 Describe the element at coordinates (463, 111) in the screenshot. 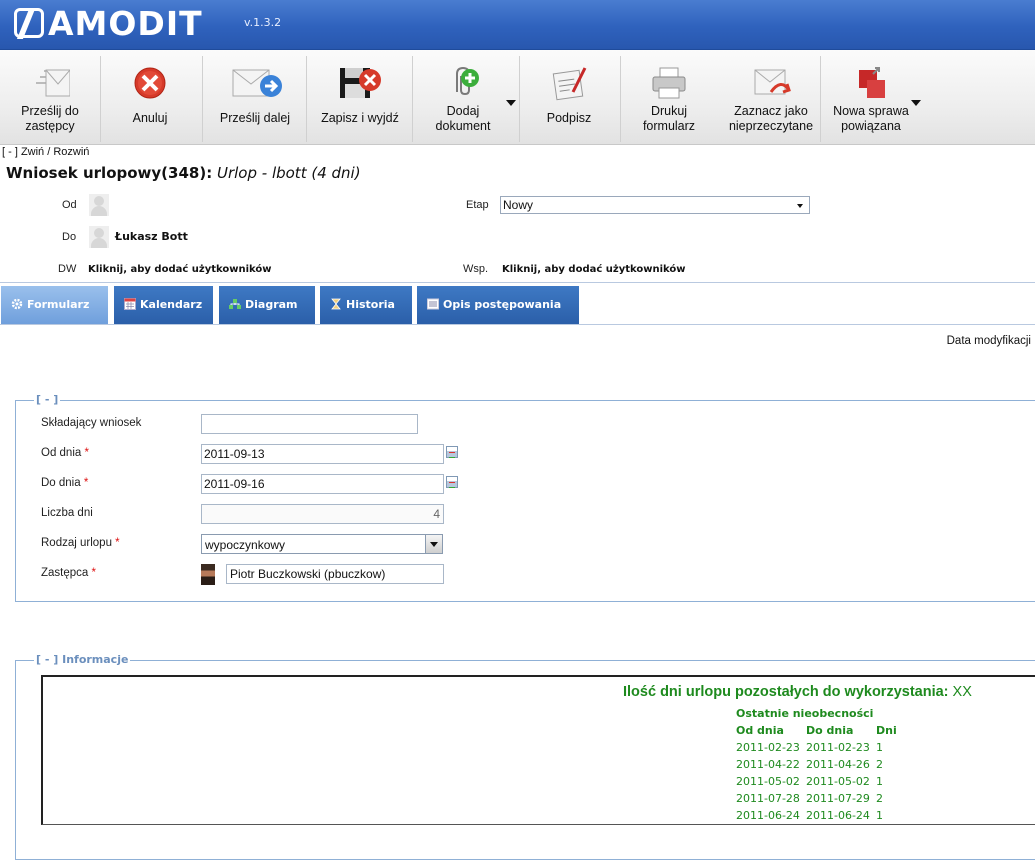

I see `toolbar-label: Dodaj` at that location.